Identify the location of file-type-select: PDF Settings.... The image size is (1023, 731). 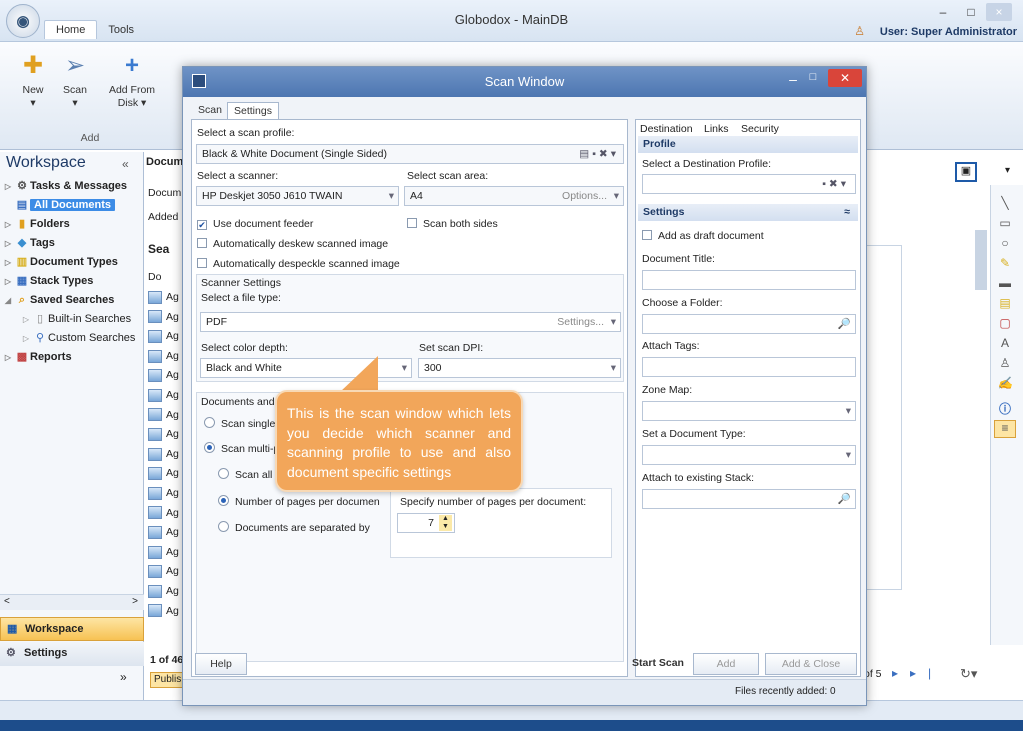
(410, 322).